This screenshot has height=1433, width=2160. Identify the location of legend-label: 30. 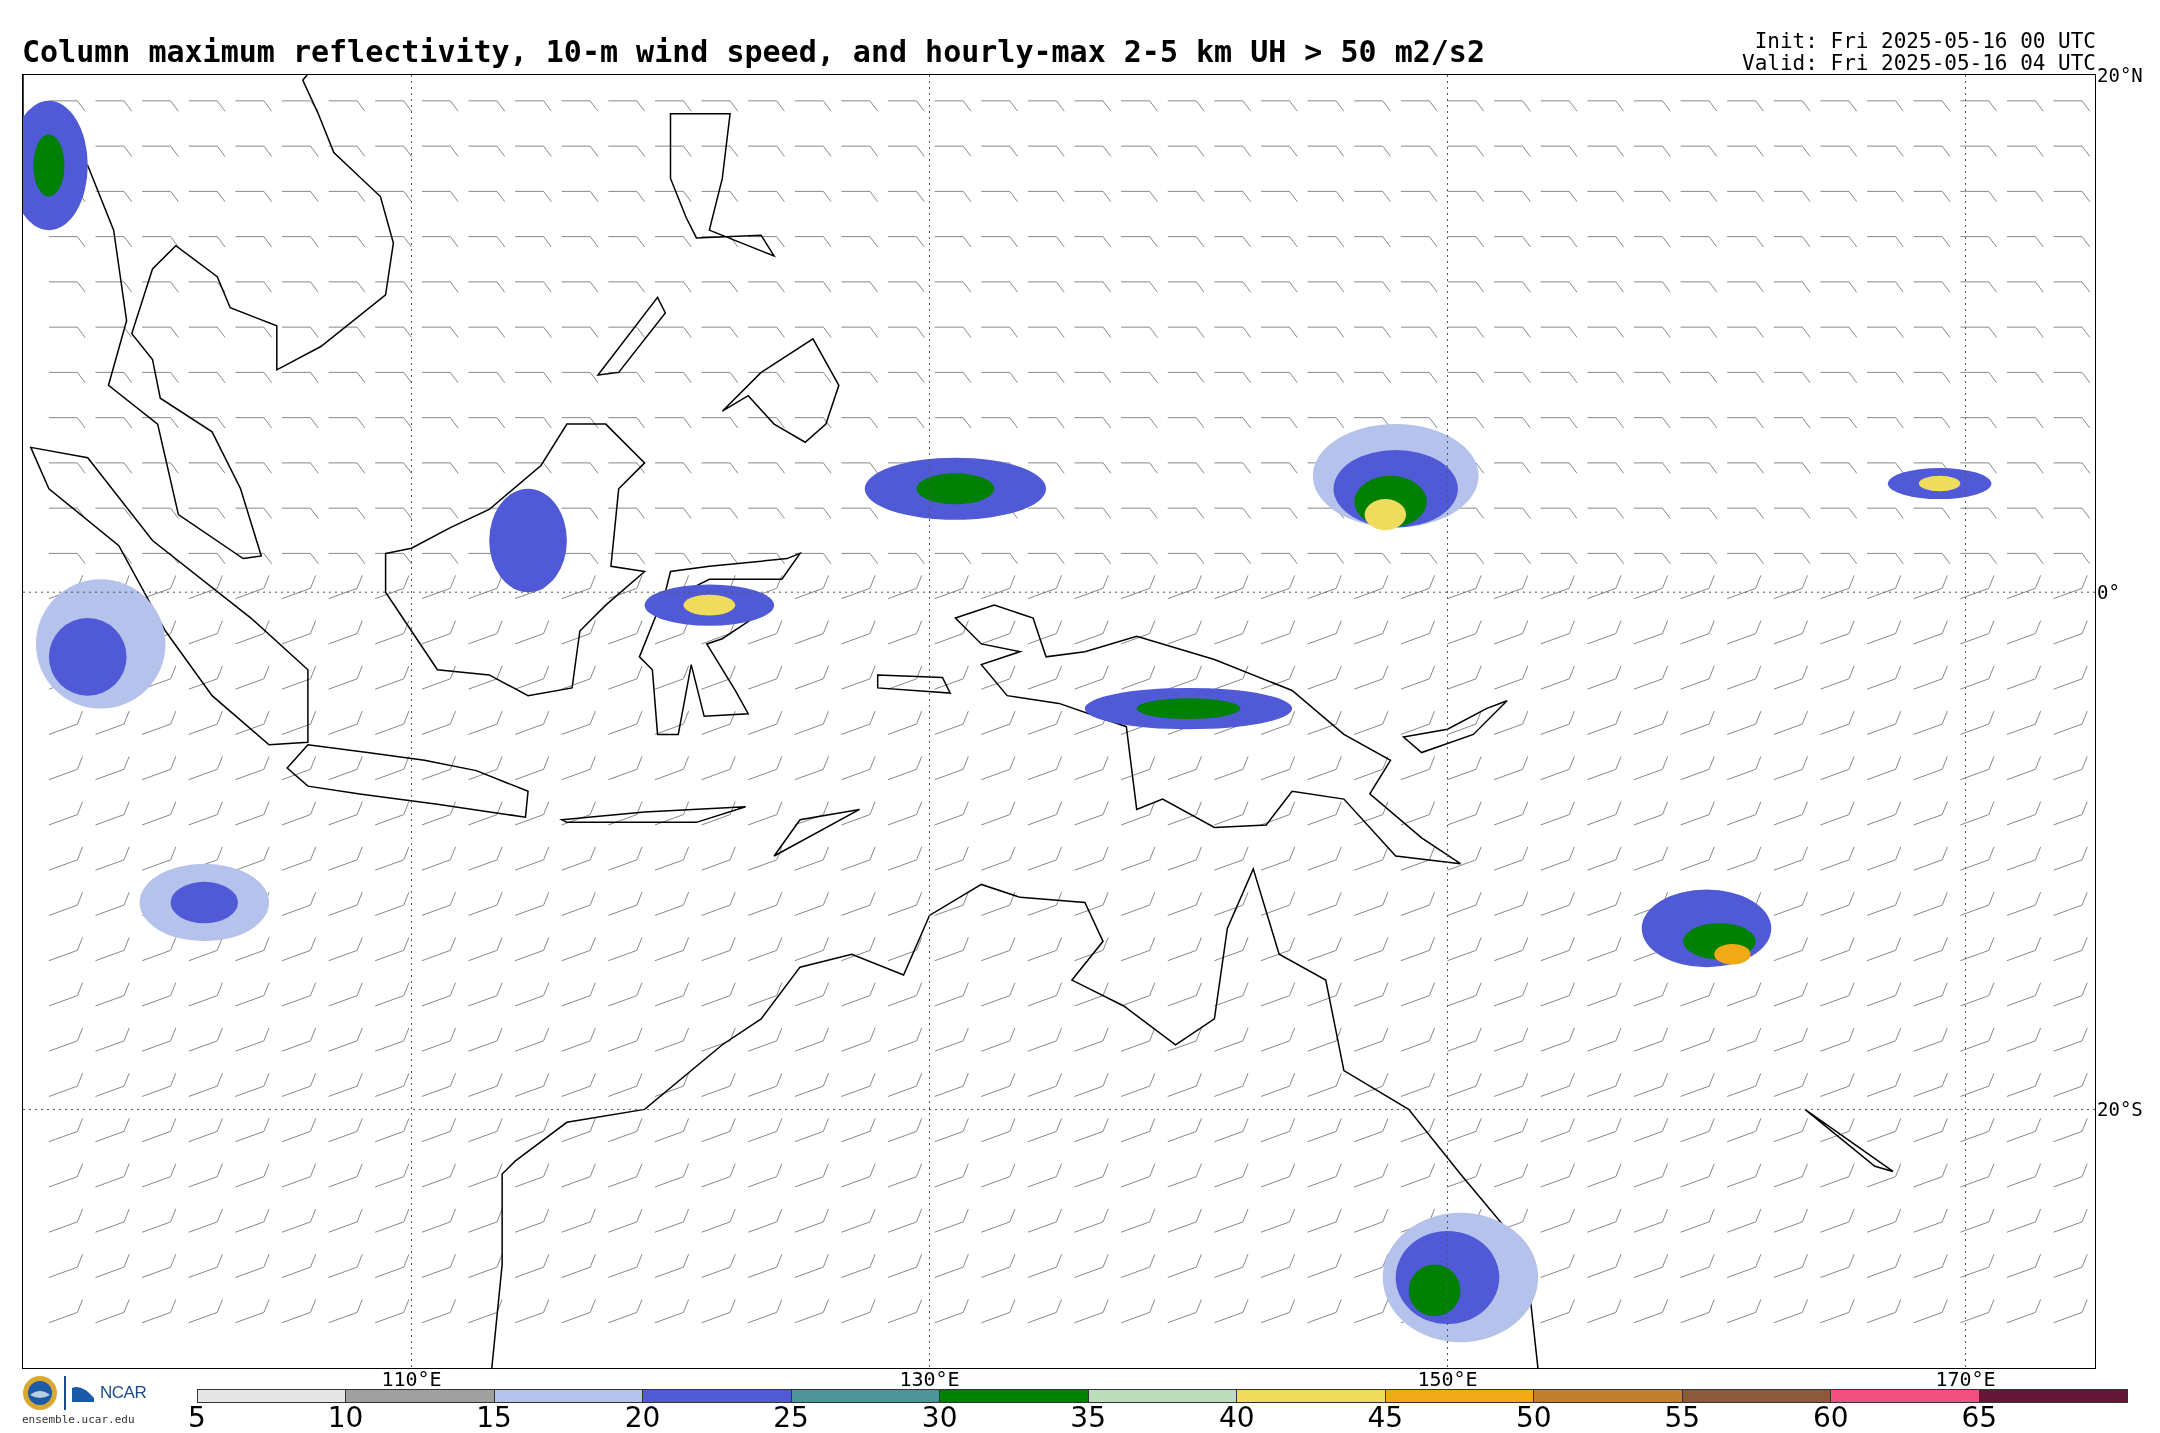
(939, 1418).